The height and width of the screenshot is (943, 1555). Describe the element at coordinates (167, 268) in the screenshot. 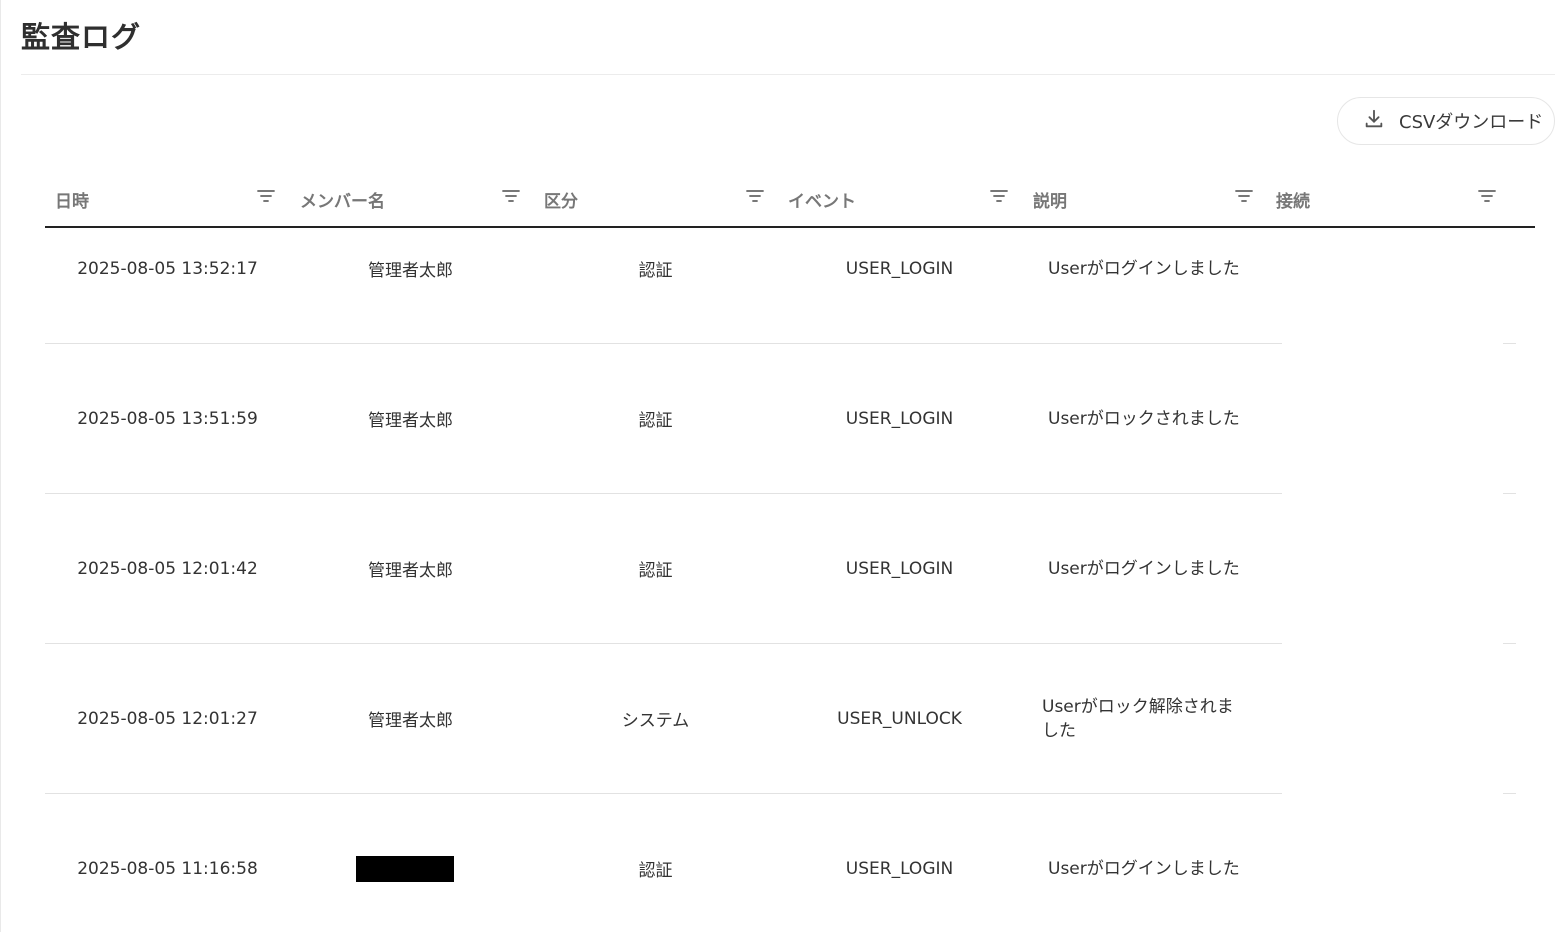

I see `cell-datetime: 2025-08-05 13:52:17` at that location.